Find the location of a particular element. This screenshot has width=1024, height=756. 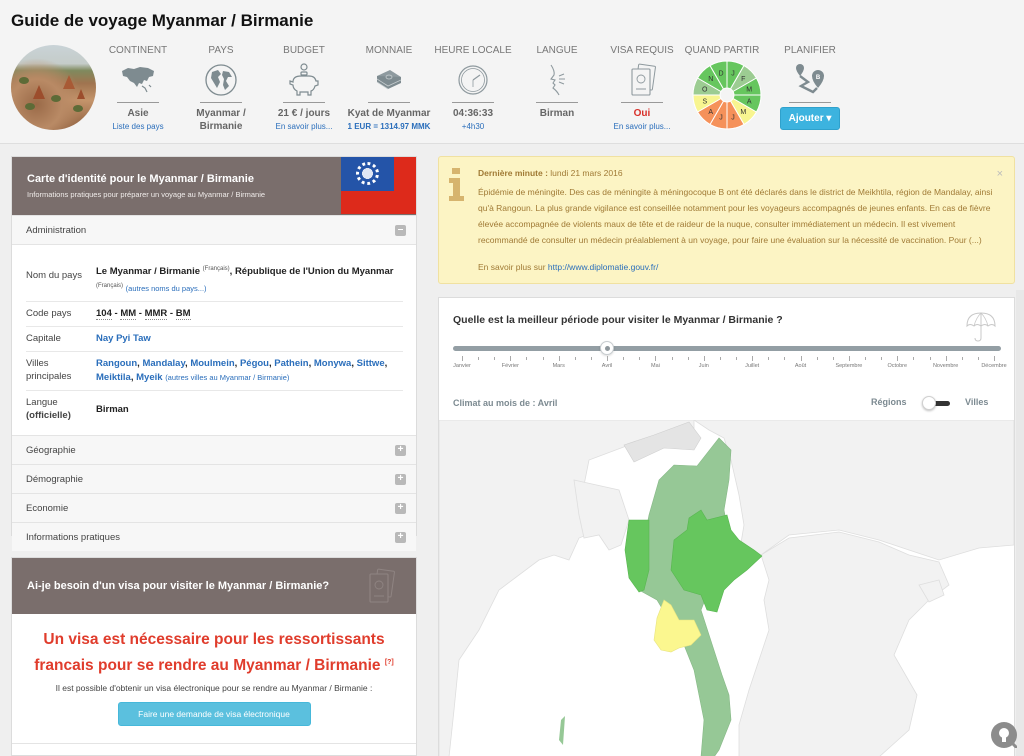

country-official-name: , République de l'Union du Myanmar is located at coordinates (311, 272).